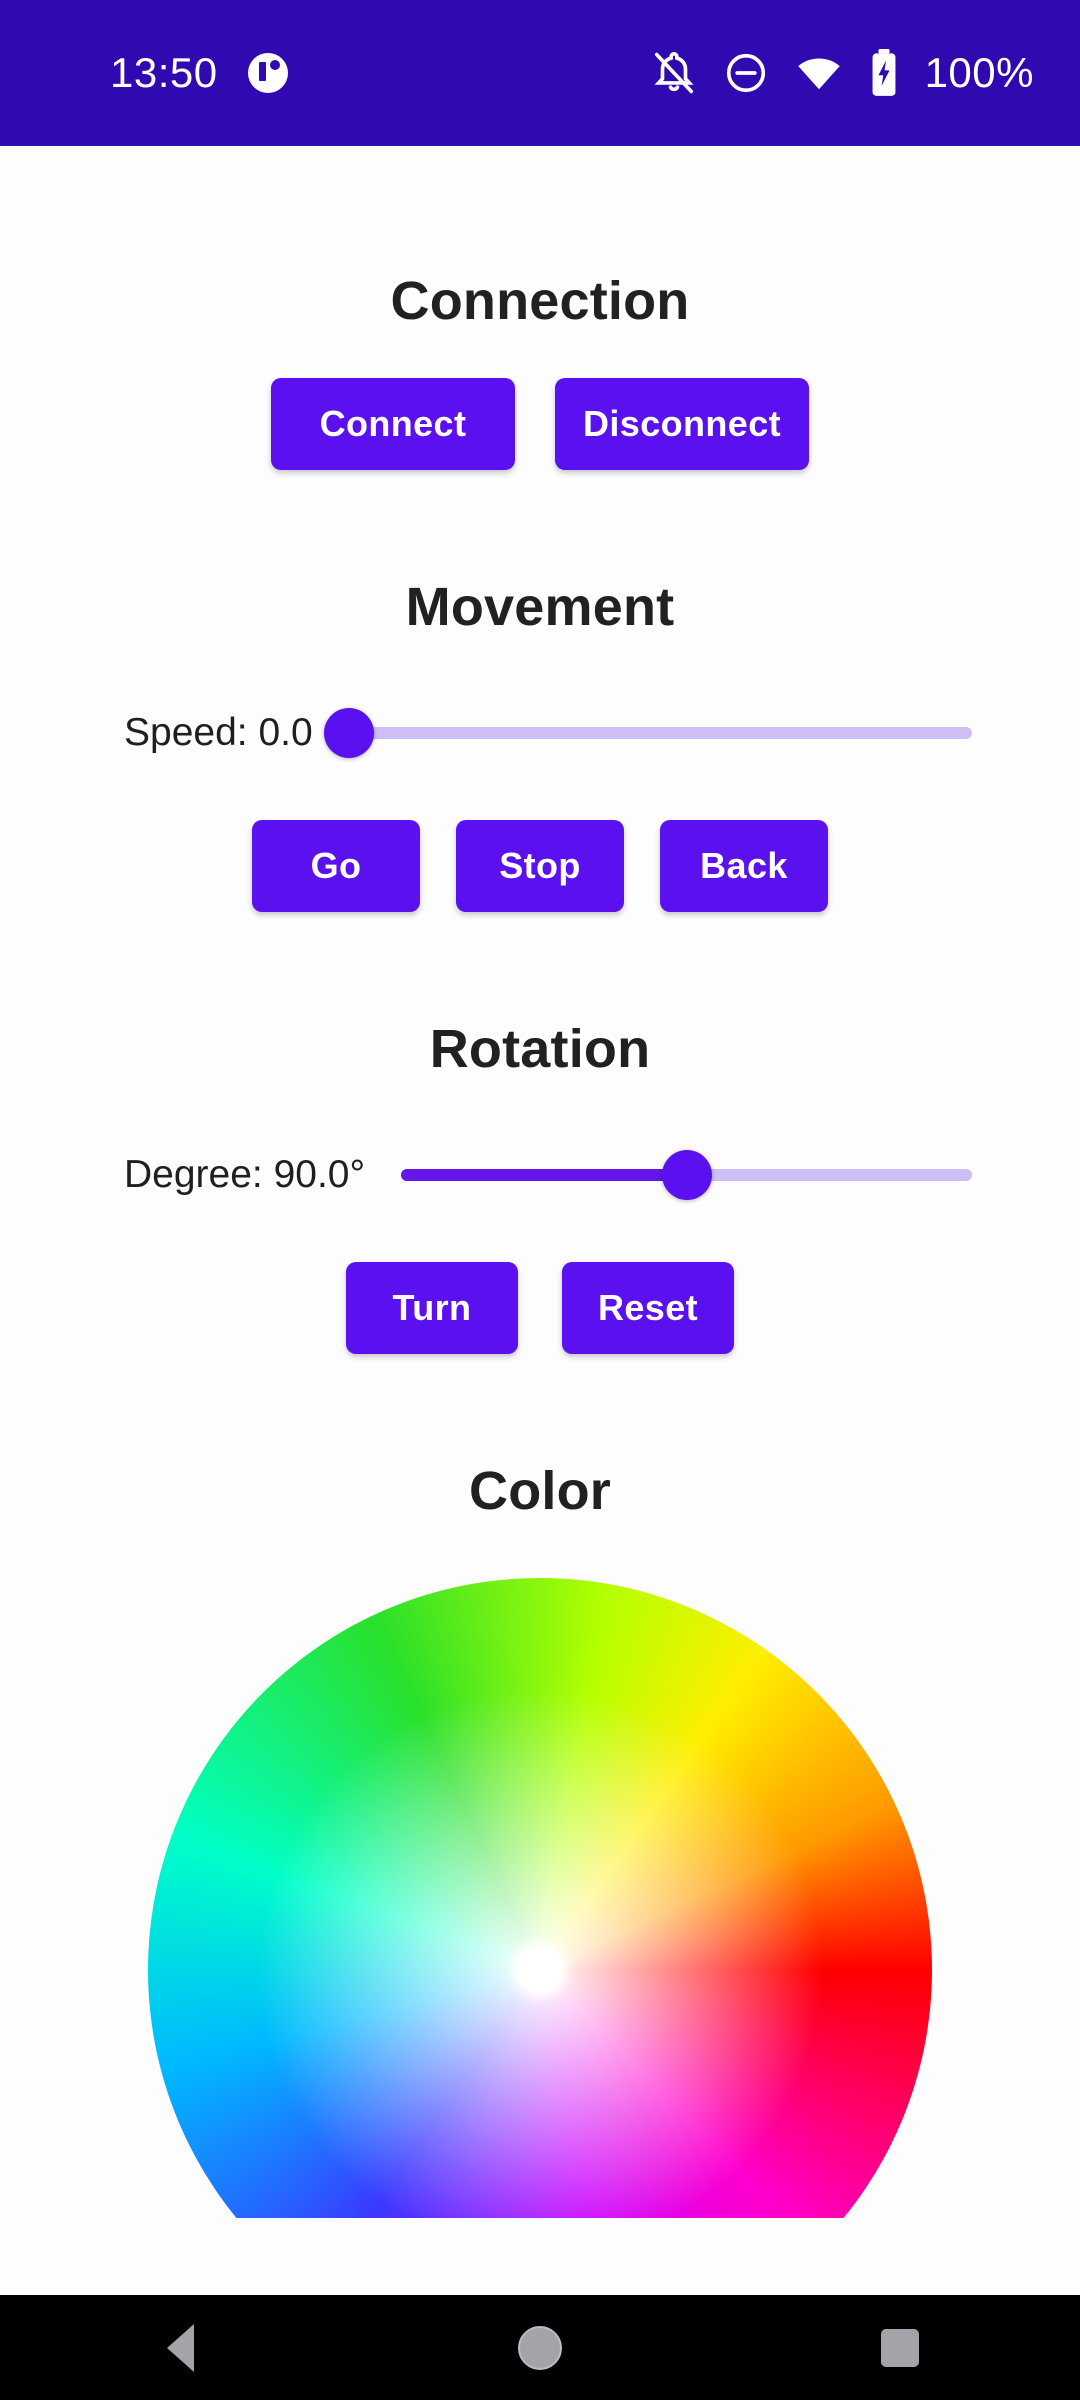  Describe the element at coordinates (744, 866) in the screenshot. I see `back-button: Back` at that location.